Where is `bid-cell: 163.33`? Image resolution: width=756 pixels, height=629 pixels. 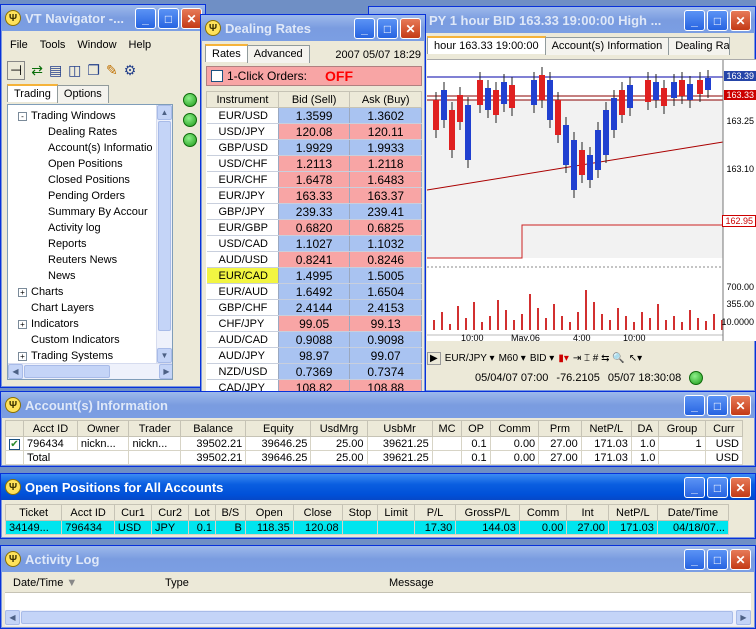 bid-cell: 163.33 is located at coordinates (314, 195).